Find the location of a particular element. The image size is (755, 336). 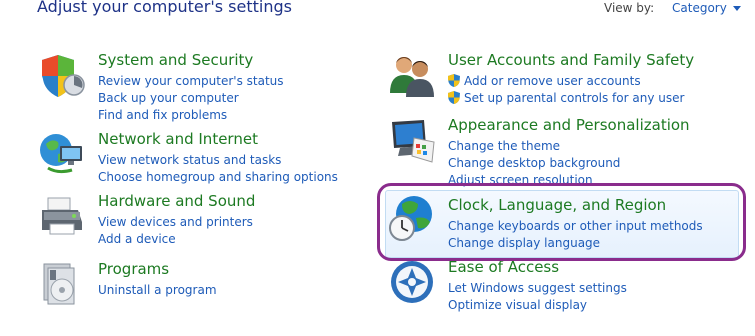

view-by-value: Category is located at coordinates (699, 8).